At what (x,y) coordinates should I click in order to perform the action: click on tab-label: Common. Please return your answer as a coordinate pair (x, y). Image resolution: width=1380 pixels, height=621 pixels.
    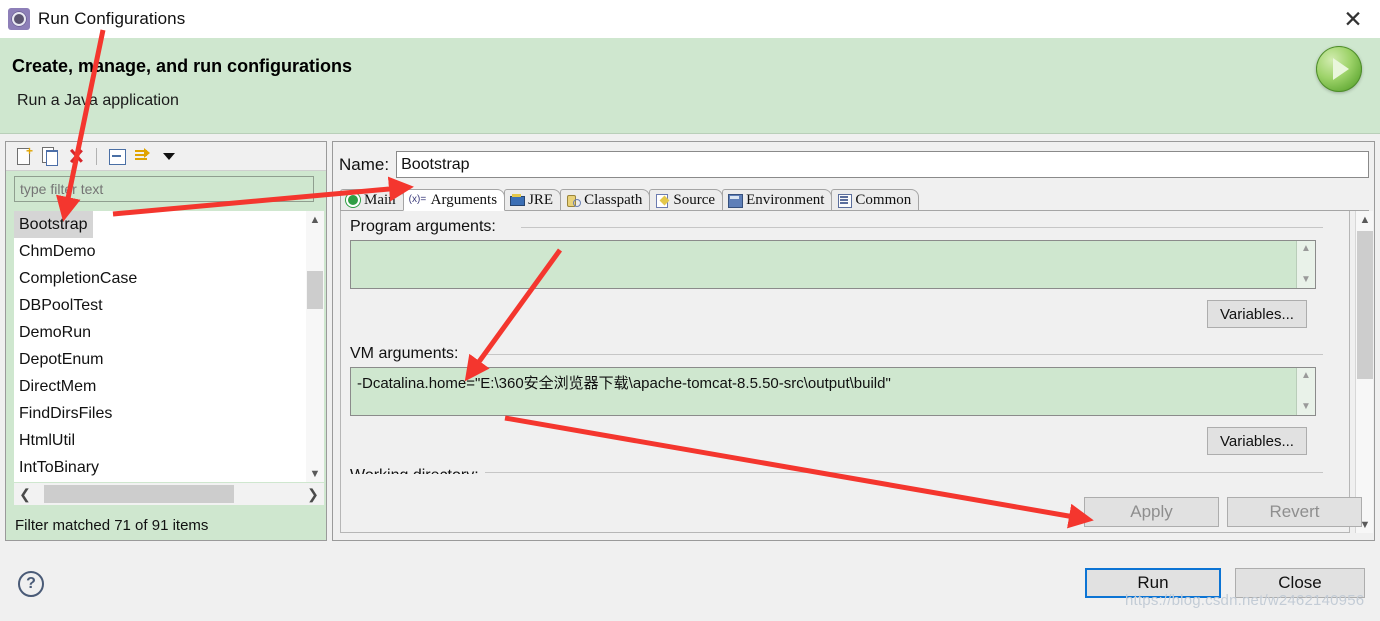
    Looking at the image, I should click on (883, 199).